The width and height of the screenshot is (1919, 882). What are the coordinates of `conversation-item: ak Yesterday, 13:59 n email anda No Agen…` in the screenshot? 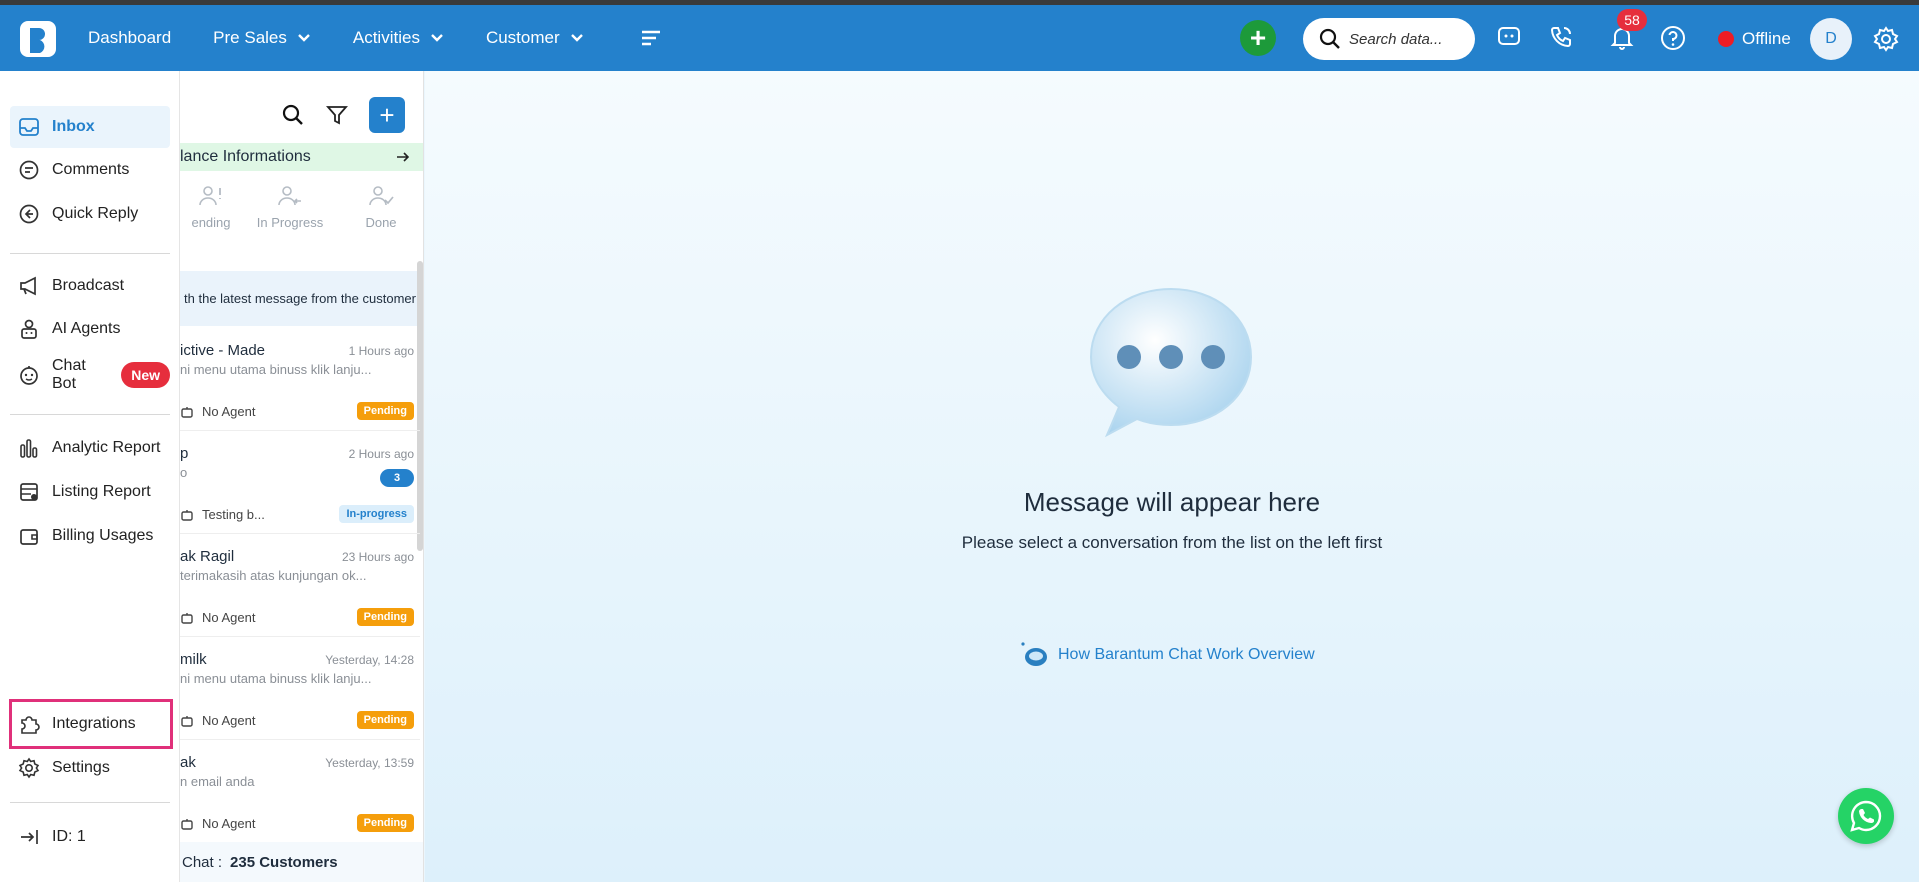 It's located at (300, 791).